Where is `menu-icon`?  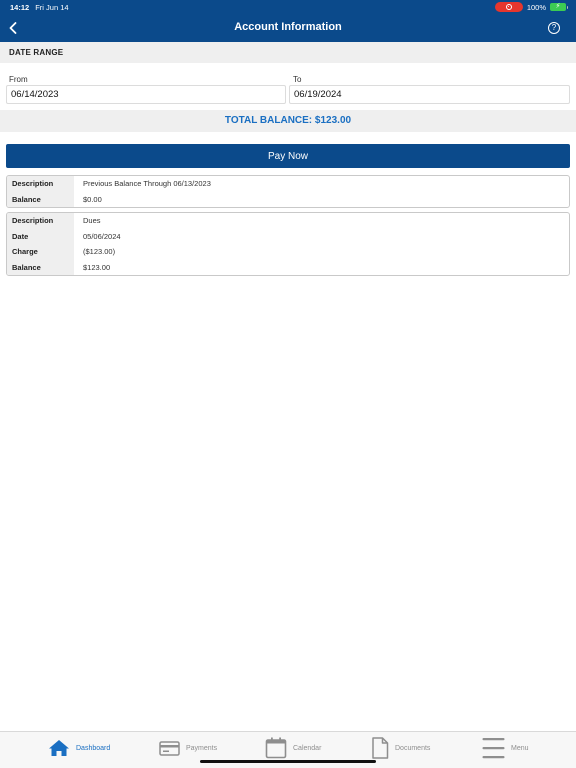 menu-icon is located at coordinates (493, 748).